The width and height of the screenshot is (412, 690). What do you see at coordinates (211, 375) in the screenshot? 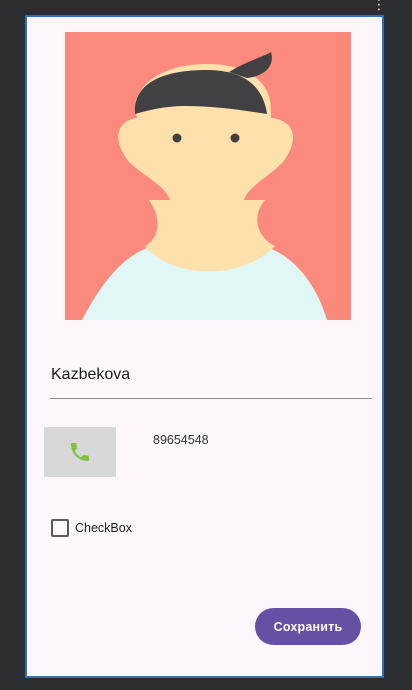
I see `name-field` at bounding box center [211, 375].